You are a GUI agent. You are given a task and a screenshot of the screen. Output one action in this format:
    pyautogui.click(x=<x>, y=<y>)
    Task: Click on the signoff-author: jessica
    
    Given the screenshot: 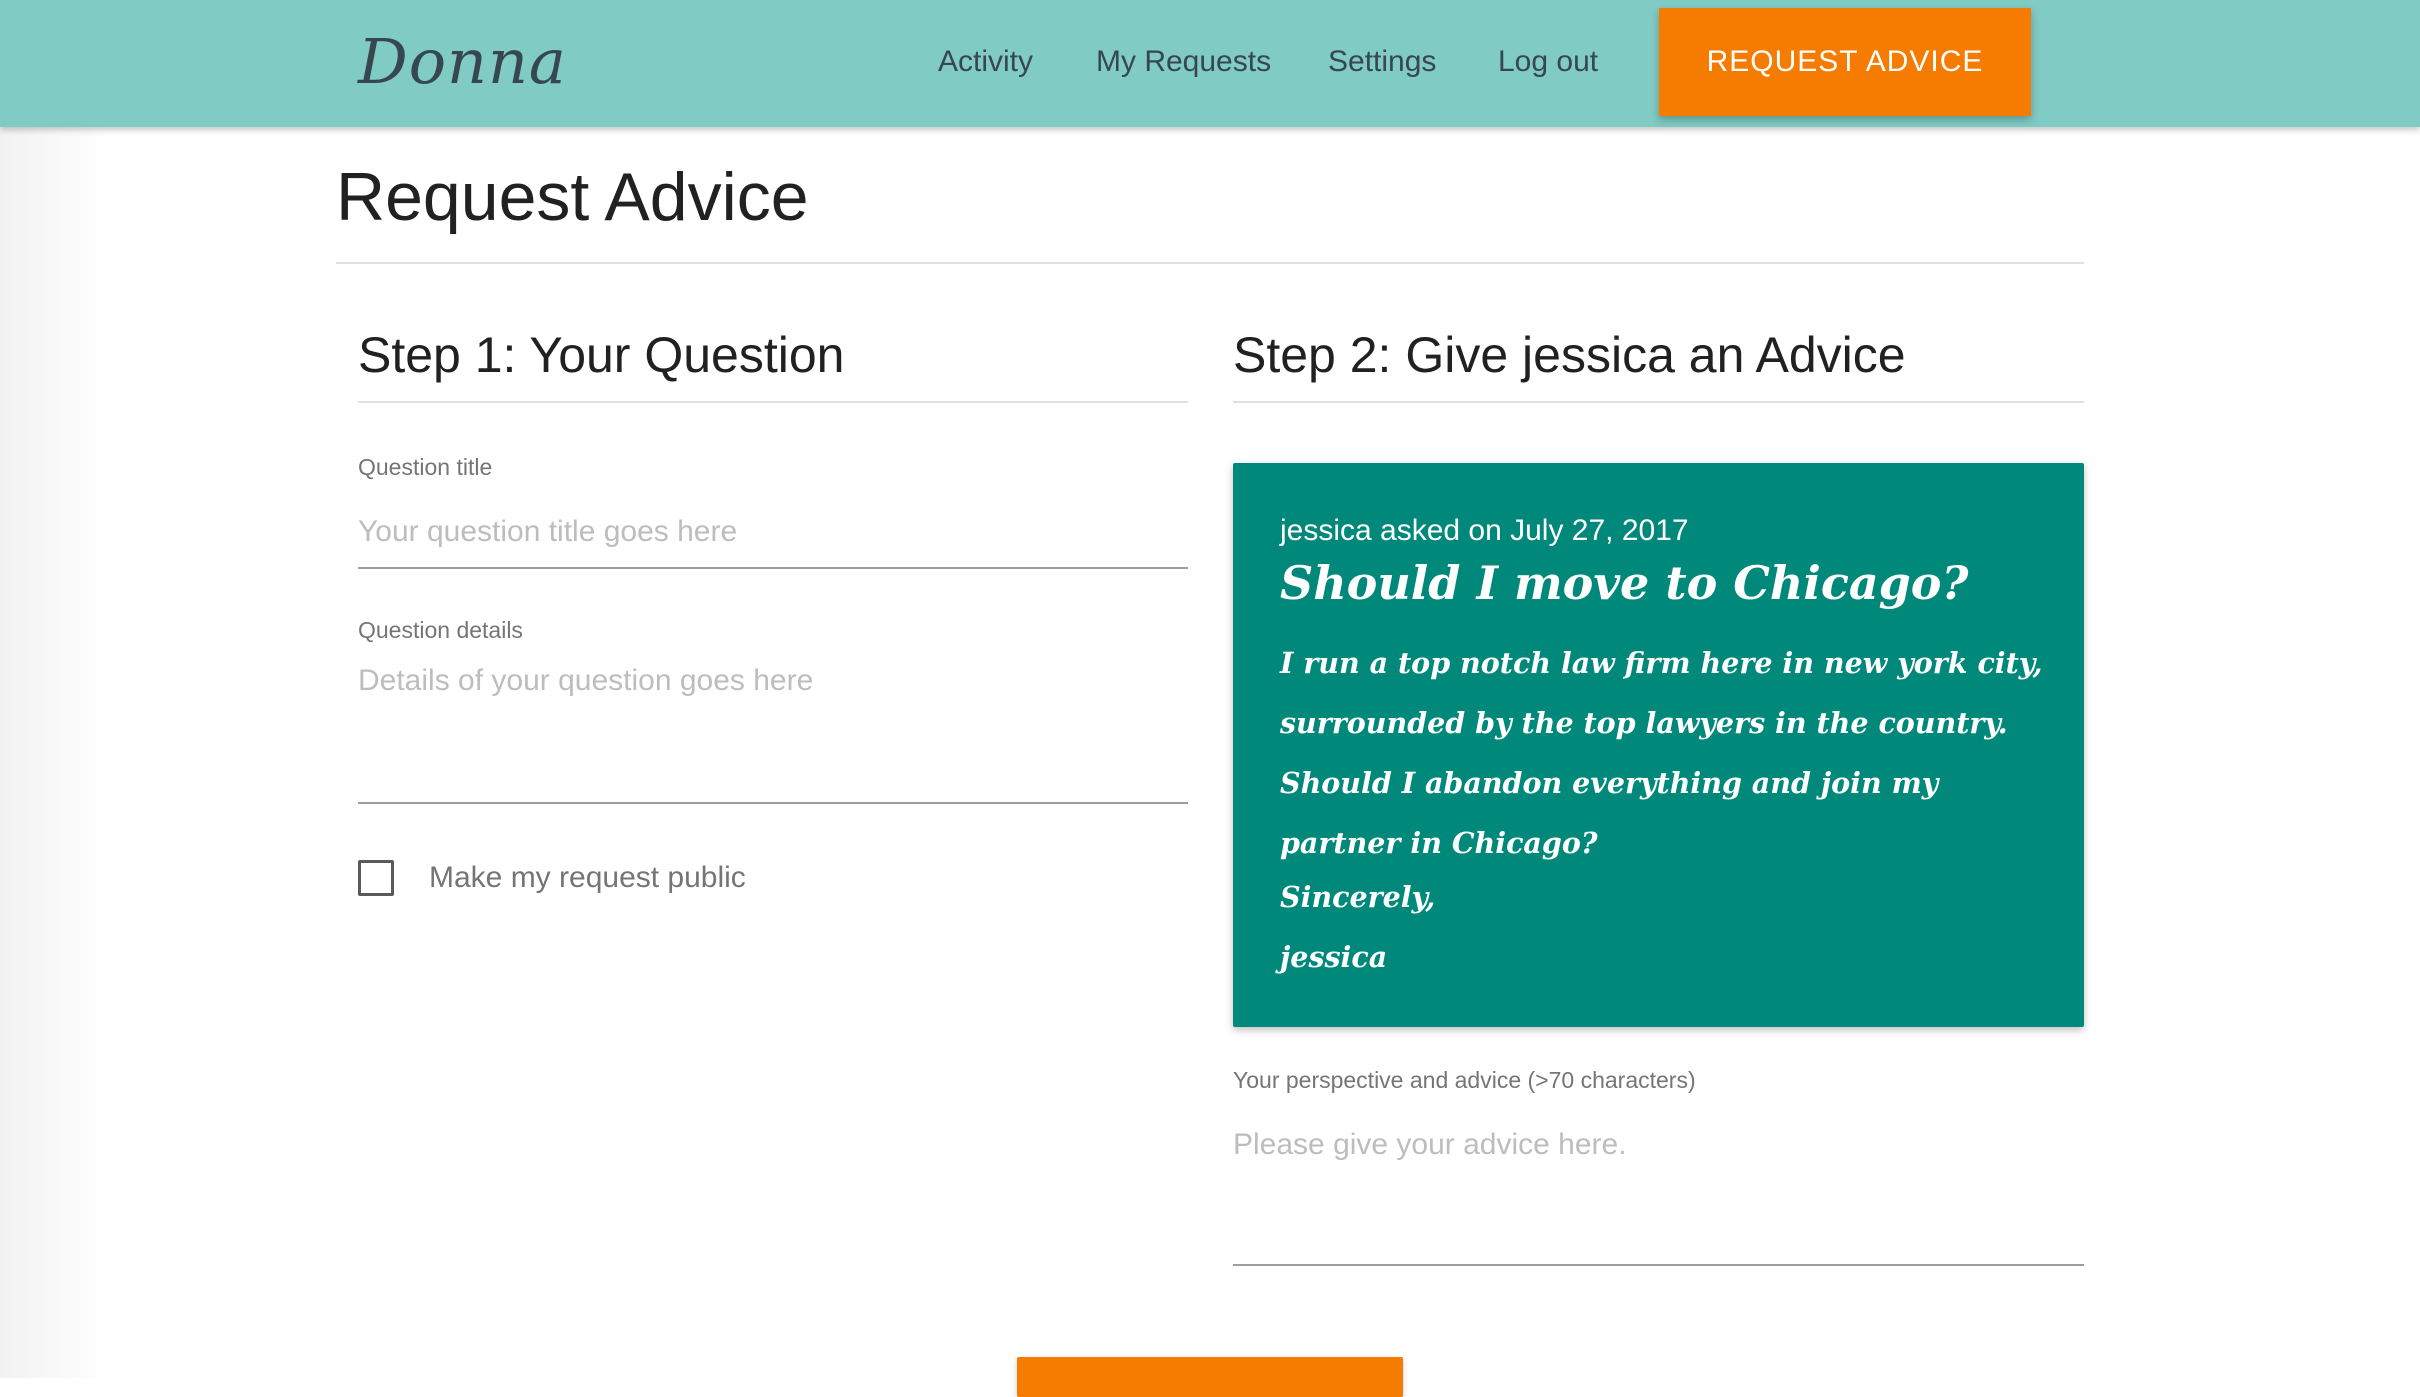 What is the action you would take?
    pyautogui.click(x=1334, y=957)
    